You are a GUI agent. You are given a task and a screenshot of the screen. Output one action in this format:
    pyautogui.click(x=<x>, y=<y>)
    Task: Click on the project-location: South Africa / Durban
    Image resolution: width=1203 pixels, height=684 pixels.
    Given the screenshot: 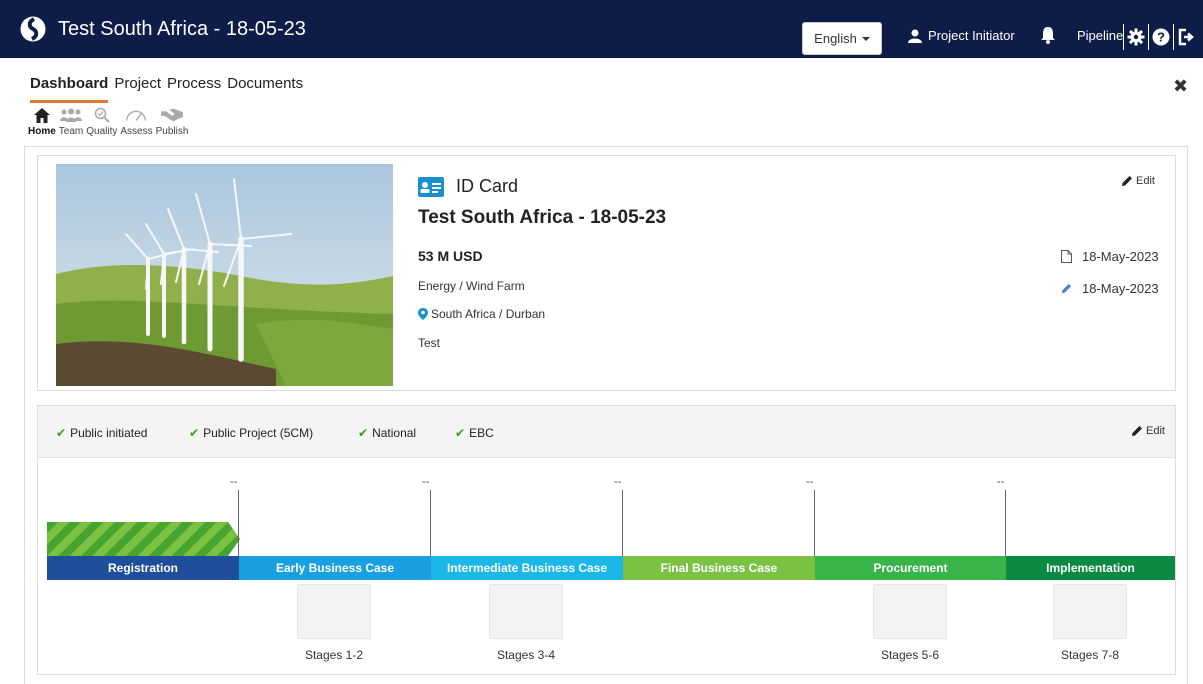 What is the action you would take?
    pyautogui.click(x=481, y=314)
    